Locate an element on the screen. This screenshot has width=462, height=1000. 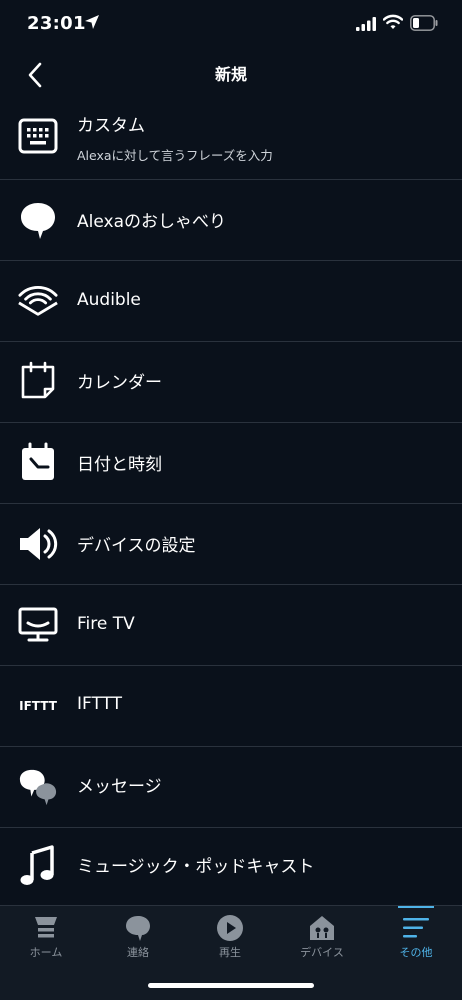
tab-label: 連絡 is located at coordinates (138, 952).